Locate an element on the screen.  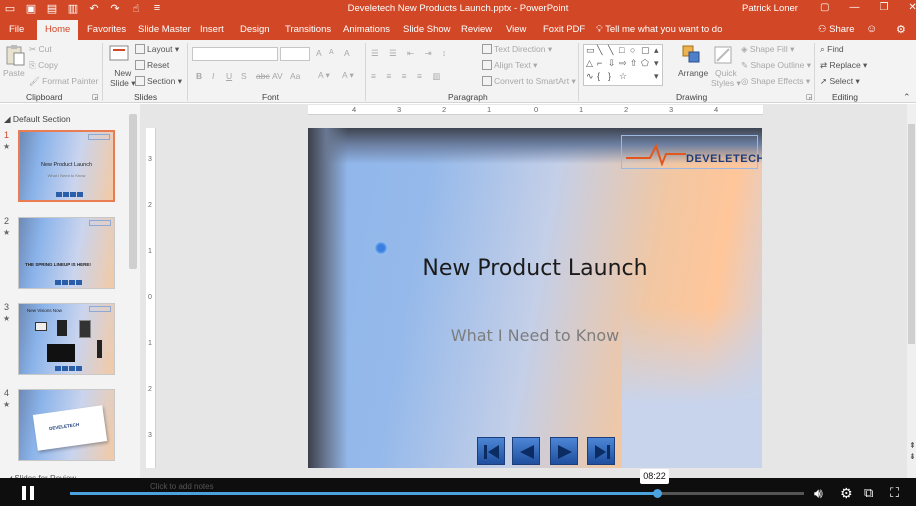
ribbon-display-icon: ▢ is located at coordinates (824, 7).